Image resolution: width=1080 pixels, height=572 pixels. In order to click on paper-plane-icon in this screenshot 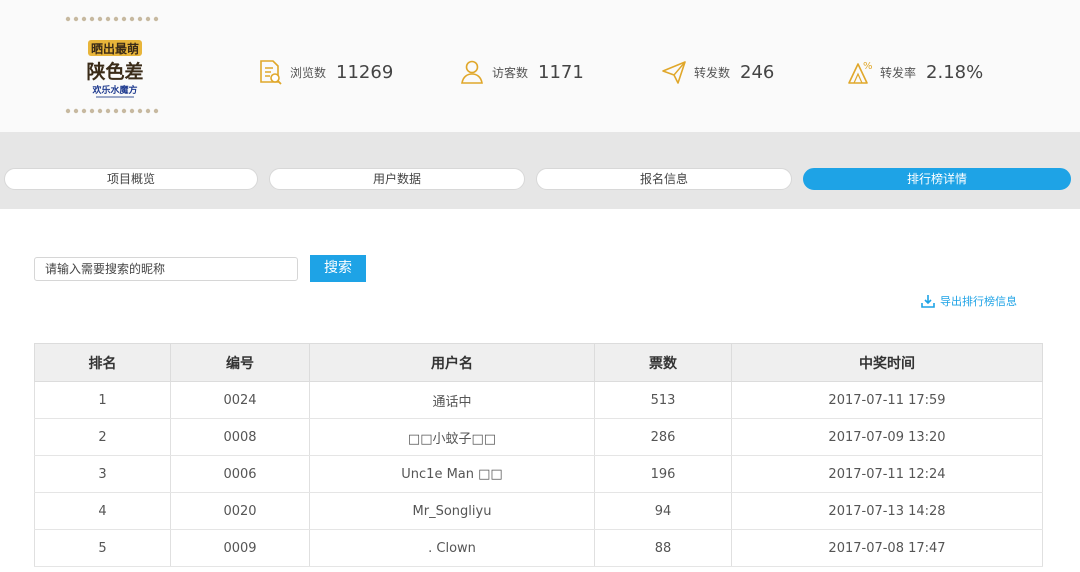, I will do `click(674, 72)`.